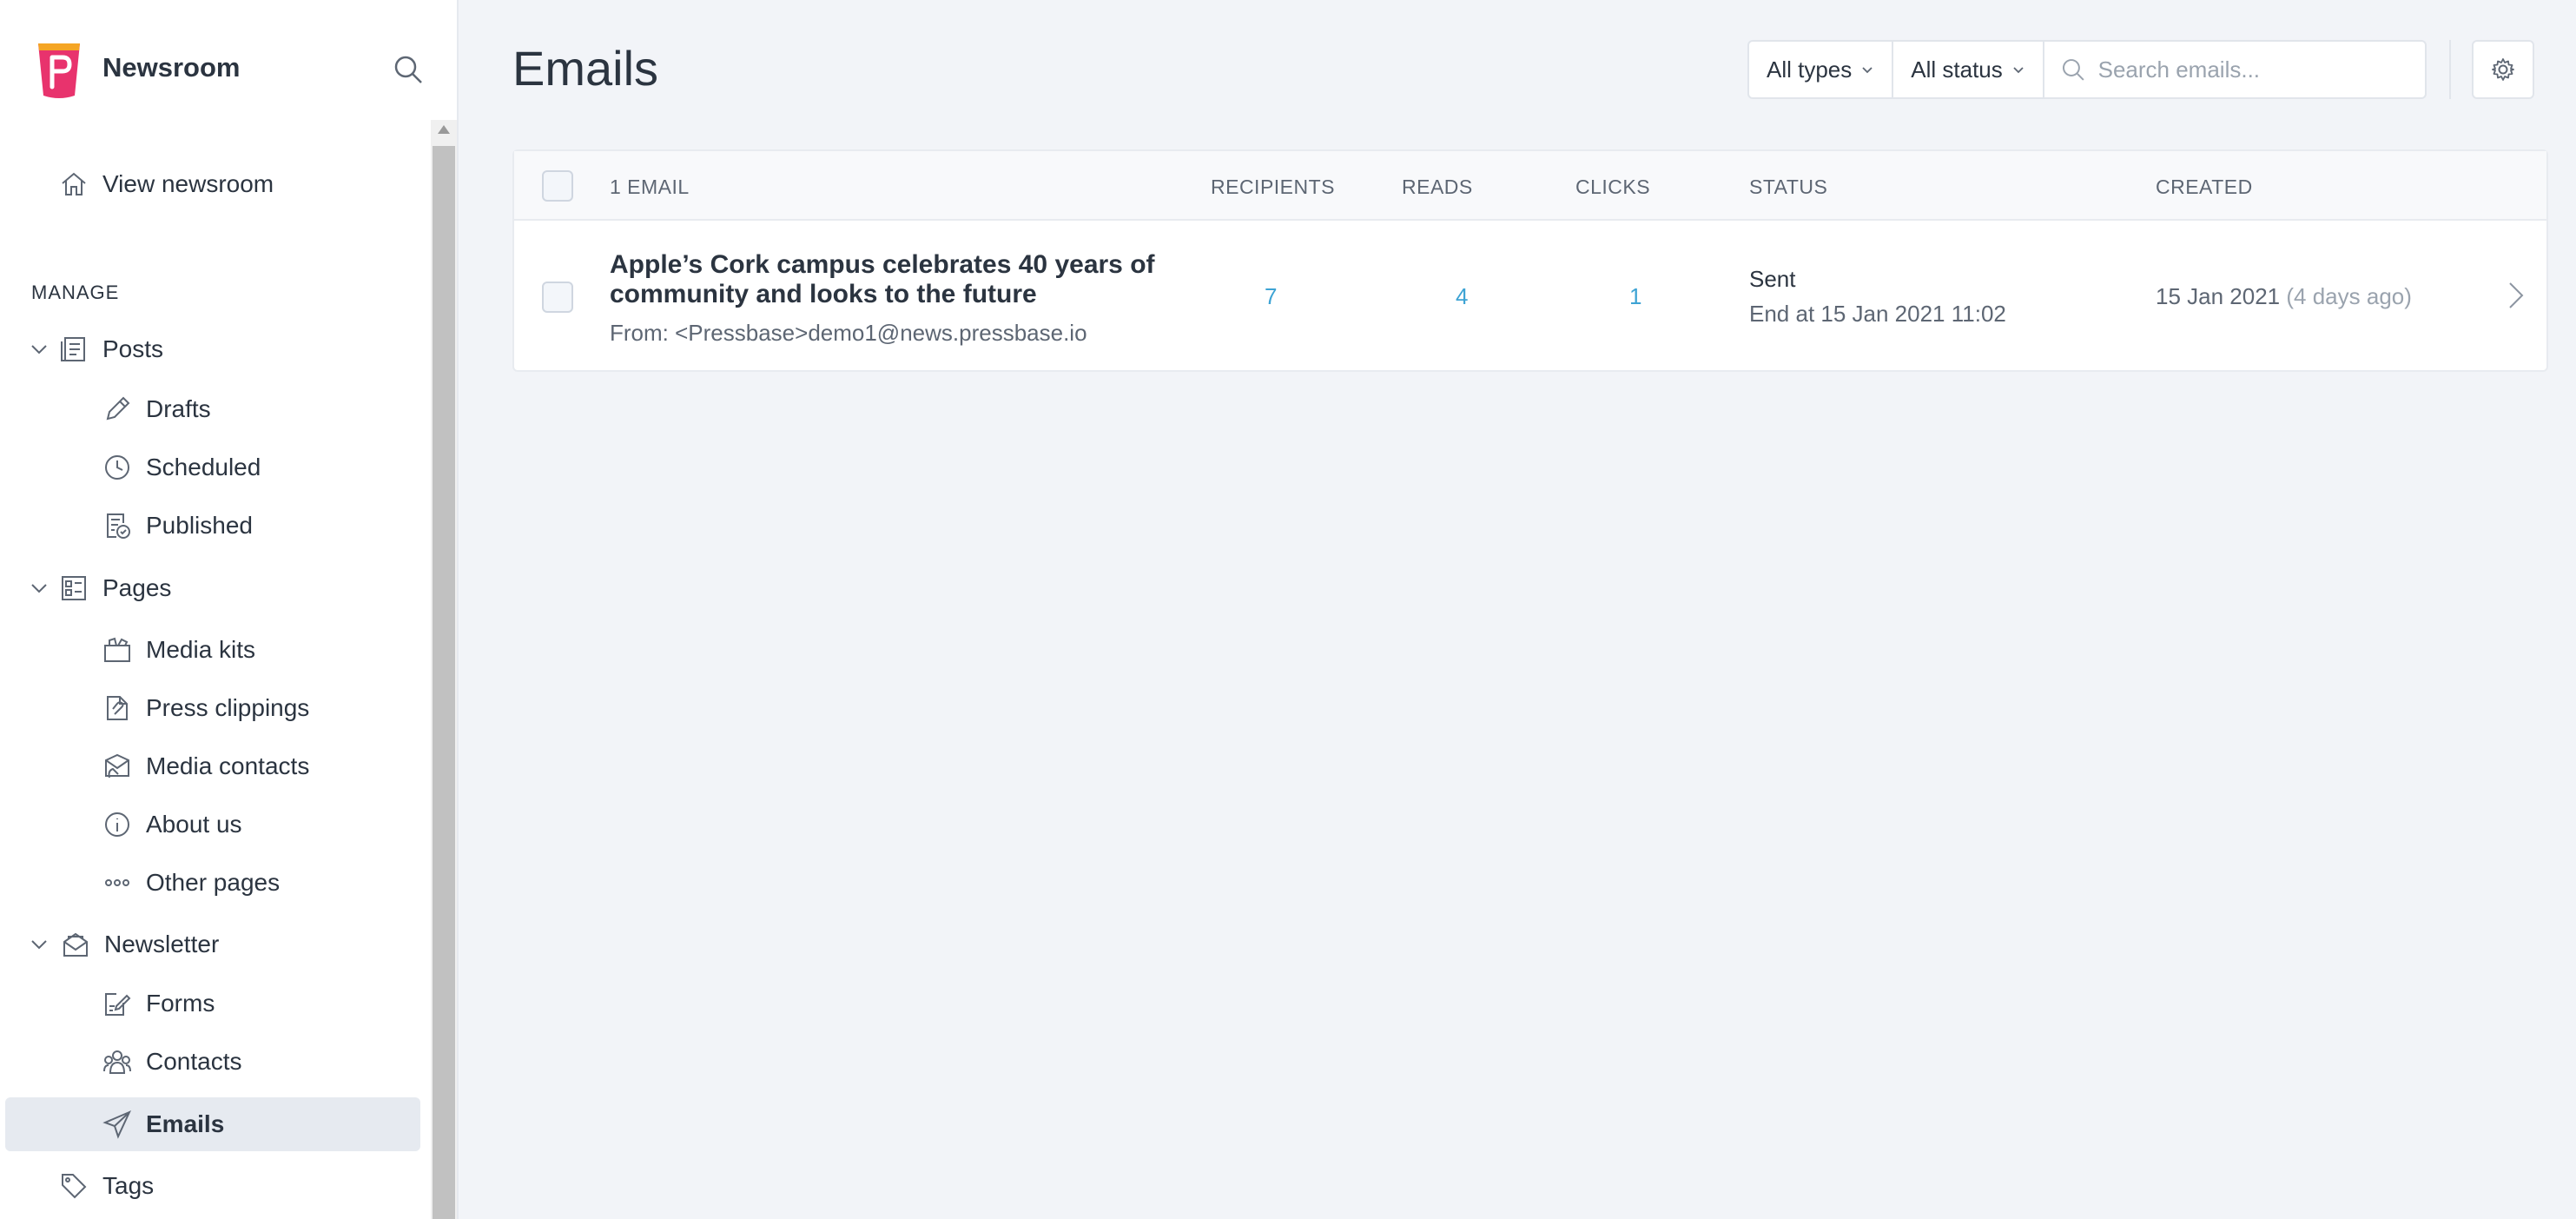 This screenshot has height=1219, width=2576. I want to click on nav-scheduled: Scheduled, so click(181, 467).